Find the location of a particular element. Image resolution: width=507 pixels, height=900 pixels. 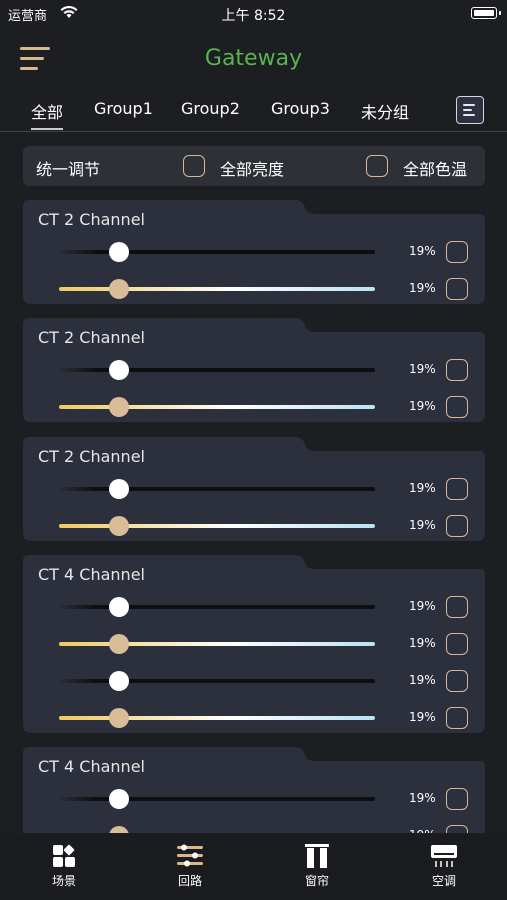

group-list-icon is located at coordinates (470, 110).